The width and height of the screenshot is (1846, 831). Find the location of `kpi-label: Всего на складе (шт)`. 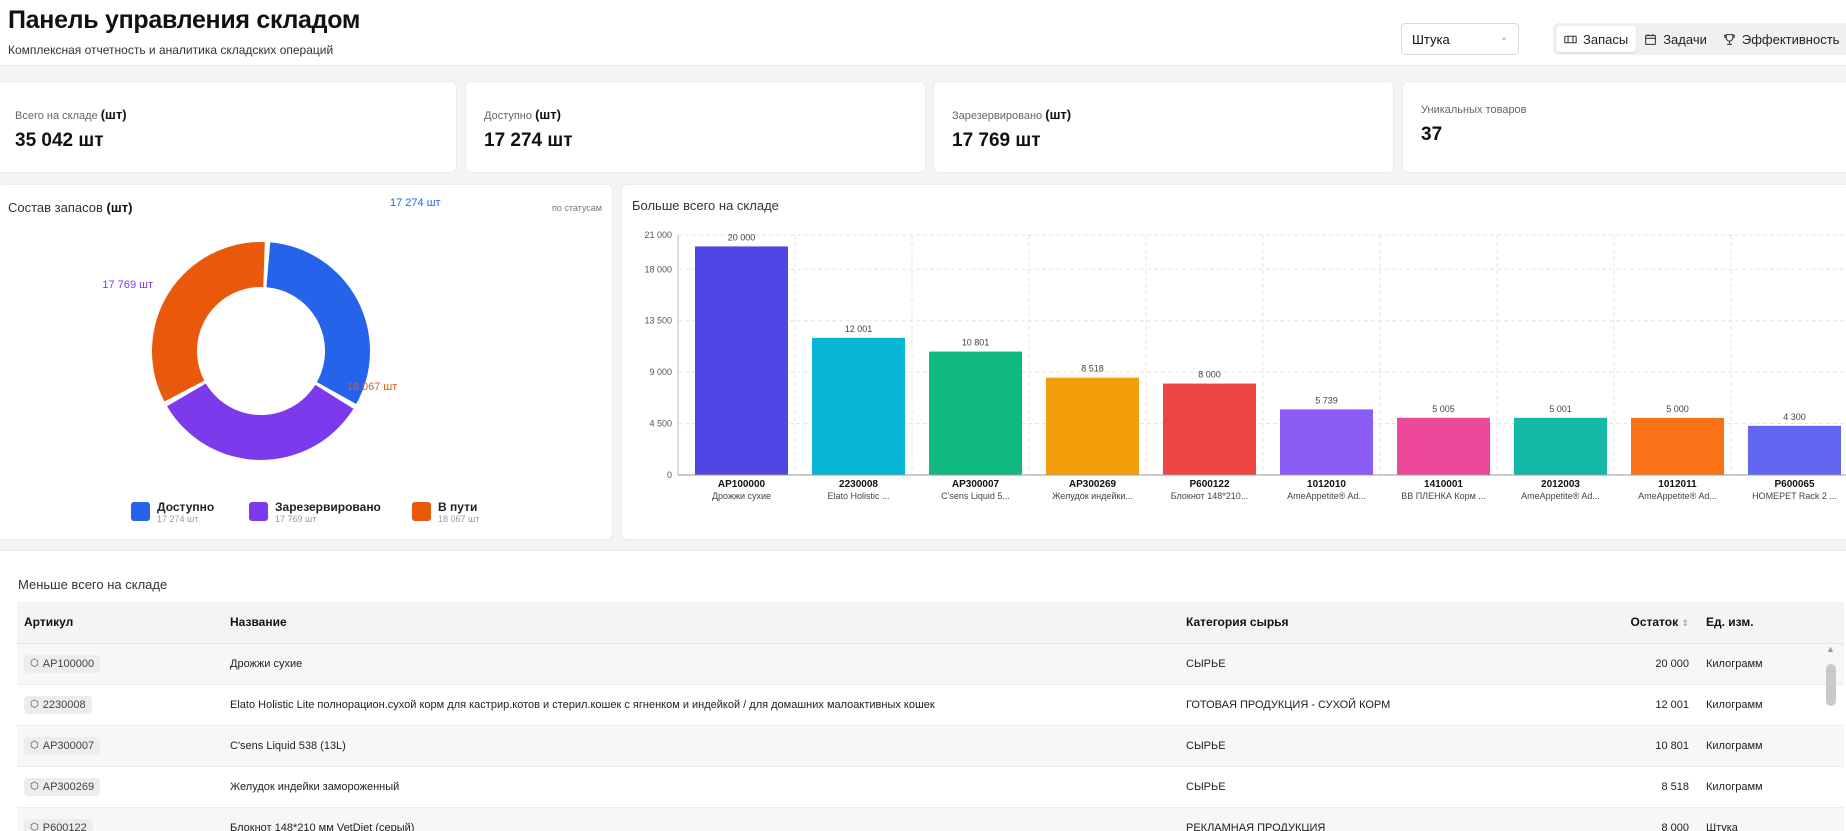

kpi-label: Всего на складе (шт) is located at coordinates (71, 114).